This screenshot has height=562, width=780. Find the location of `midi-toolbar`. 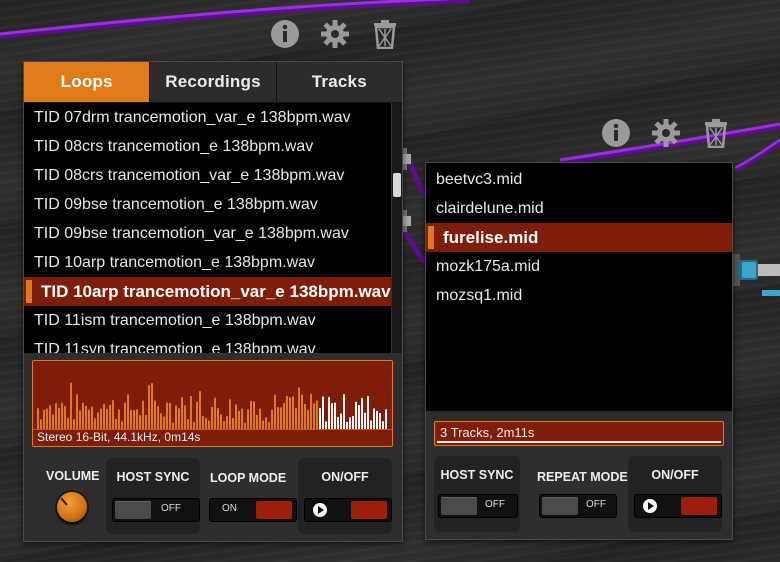

midi-toolbar is located at coordinates (666, 133).